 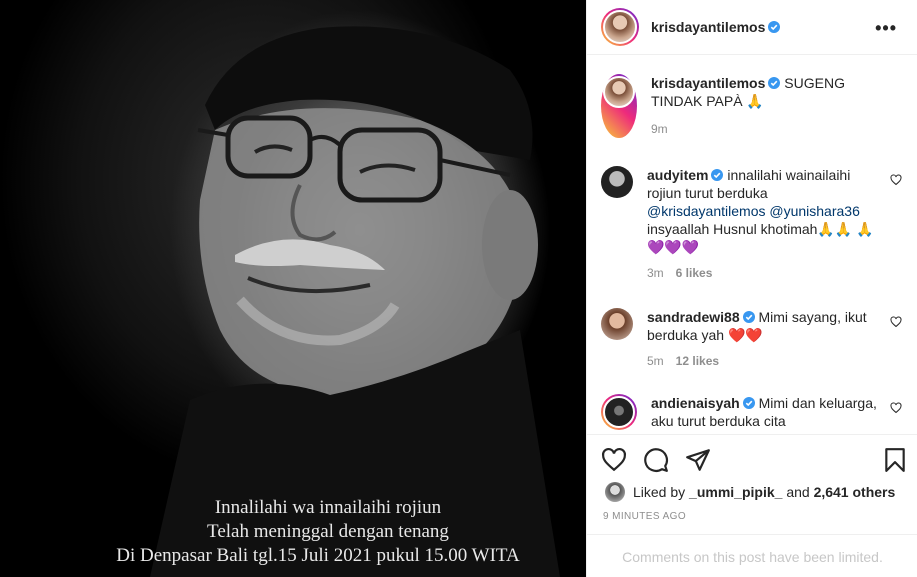 What do you see at coordinates (328, 507) in the screenshot?
I see `caption-line: Innalilahi wa innailaihi rojiun` at bounding box center [328, 507].